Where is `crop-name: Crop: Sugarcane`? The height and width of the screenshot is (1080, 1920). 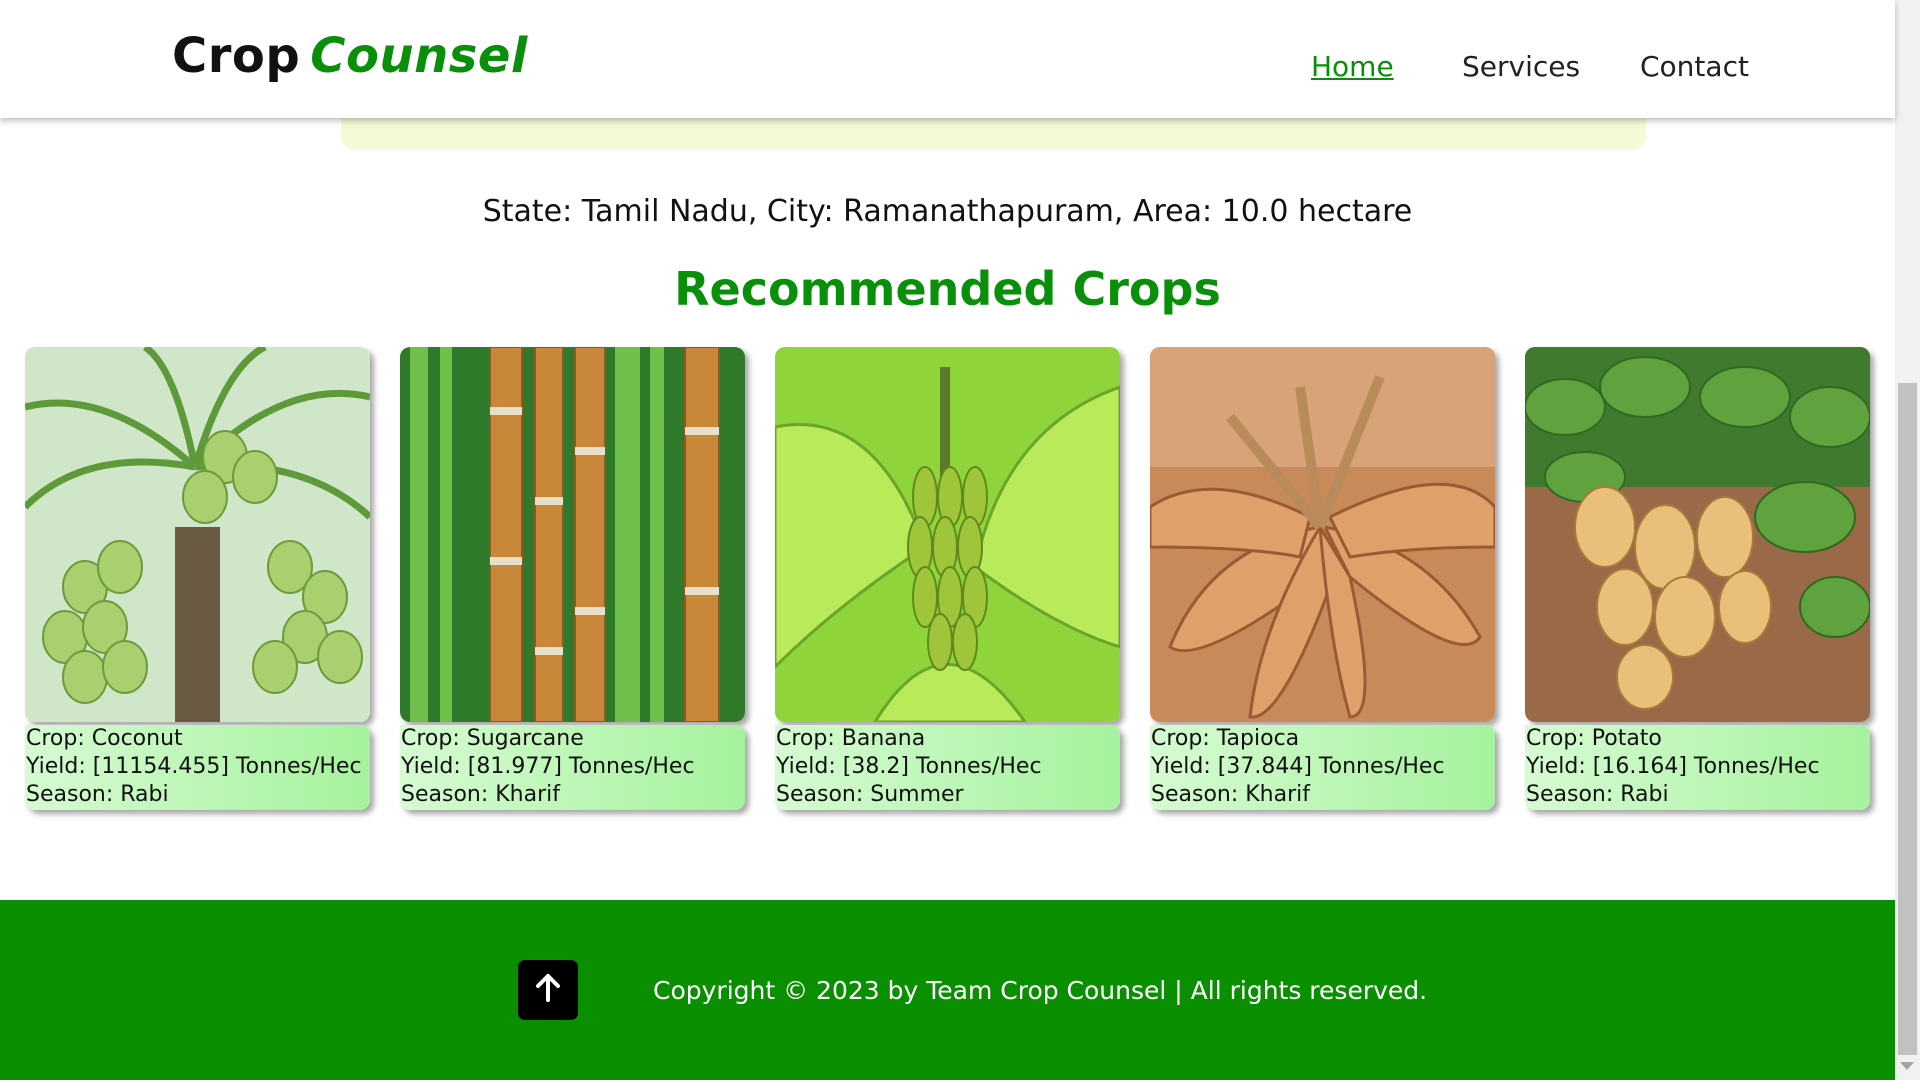
crop-name: Crop: Sugarcane is located at coordinates (492, 738).